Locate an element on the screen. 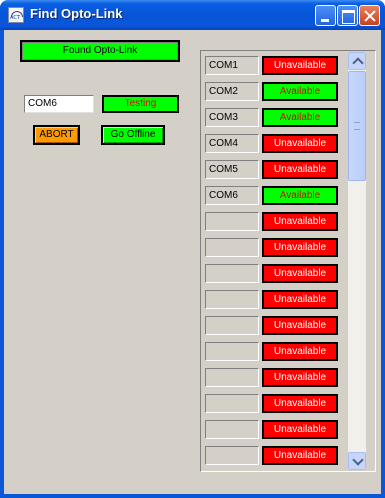 Image resolution: width=385 pixels, height=498 pixels. found-status-banner: Found Opto-Link is located at coordinates (100, 51).